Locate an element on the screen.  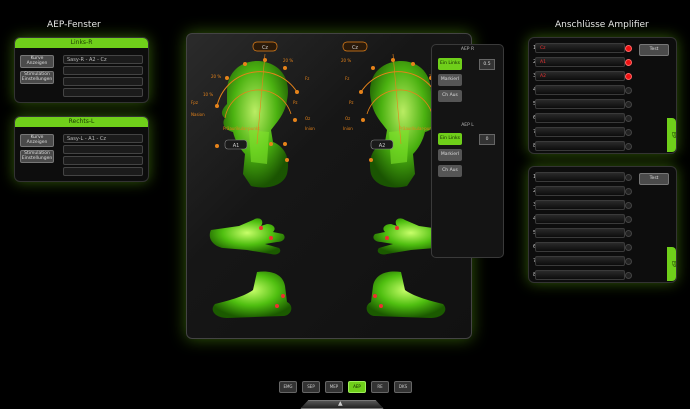
aep-window-title: AEP-Fenster is located at coordinates (74, 25).